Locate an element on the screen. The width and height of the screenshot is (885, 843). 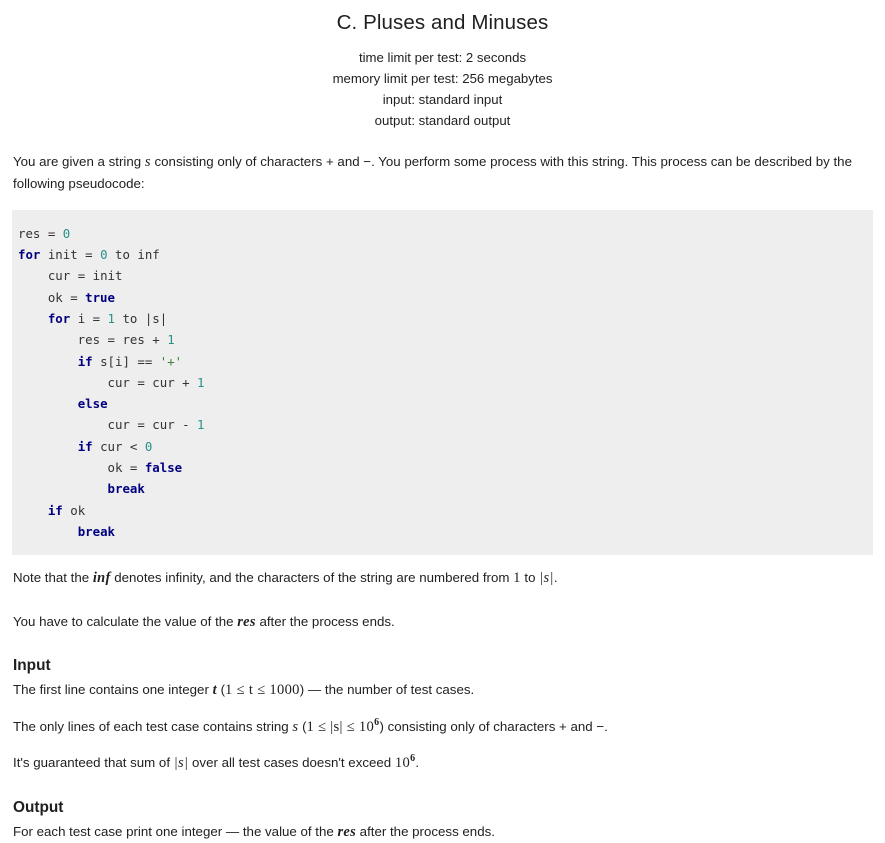
code-token: i is located at coordinates (85, 318).